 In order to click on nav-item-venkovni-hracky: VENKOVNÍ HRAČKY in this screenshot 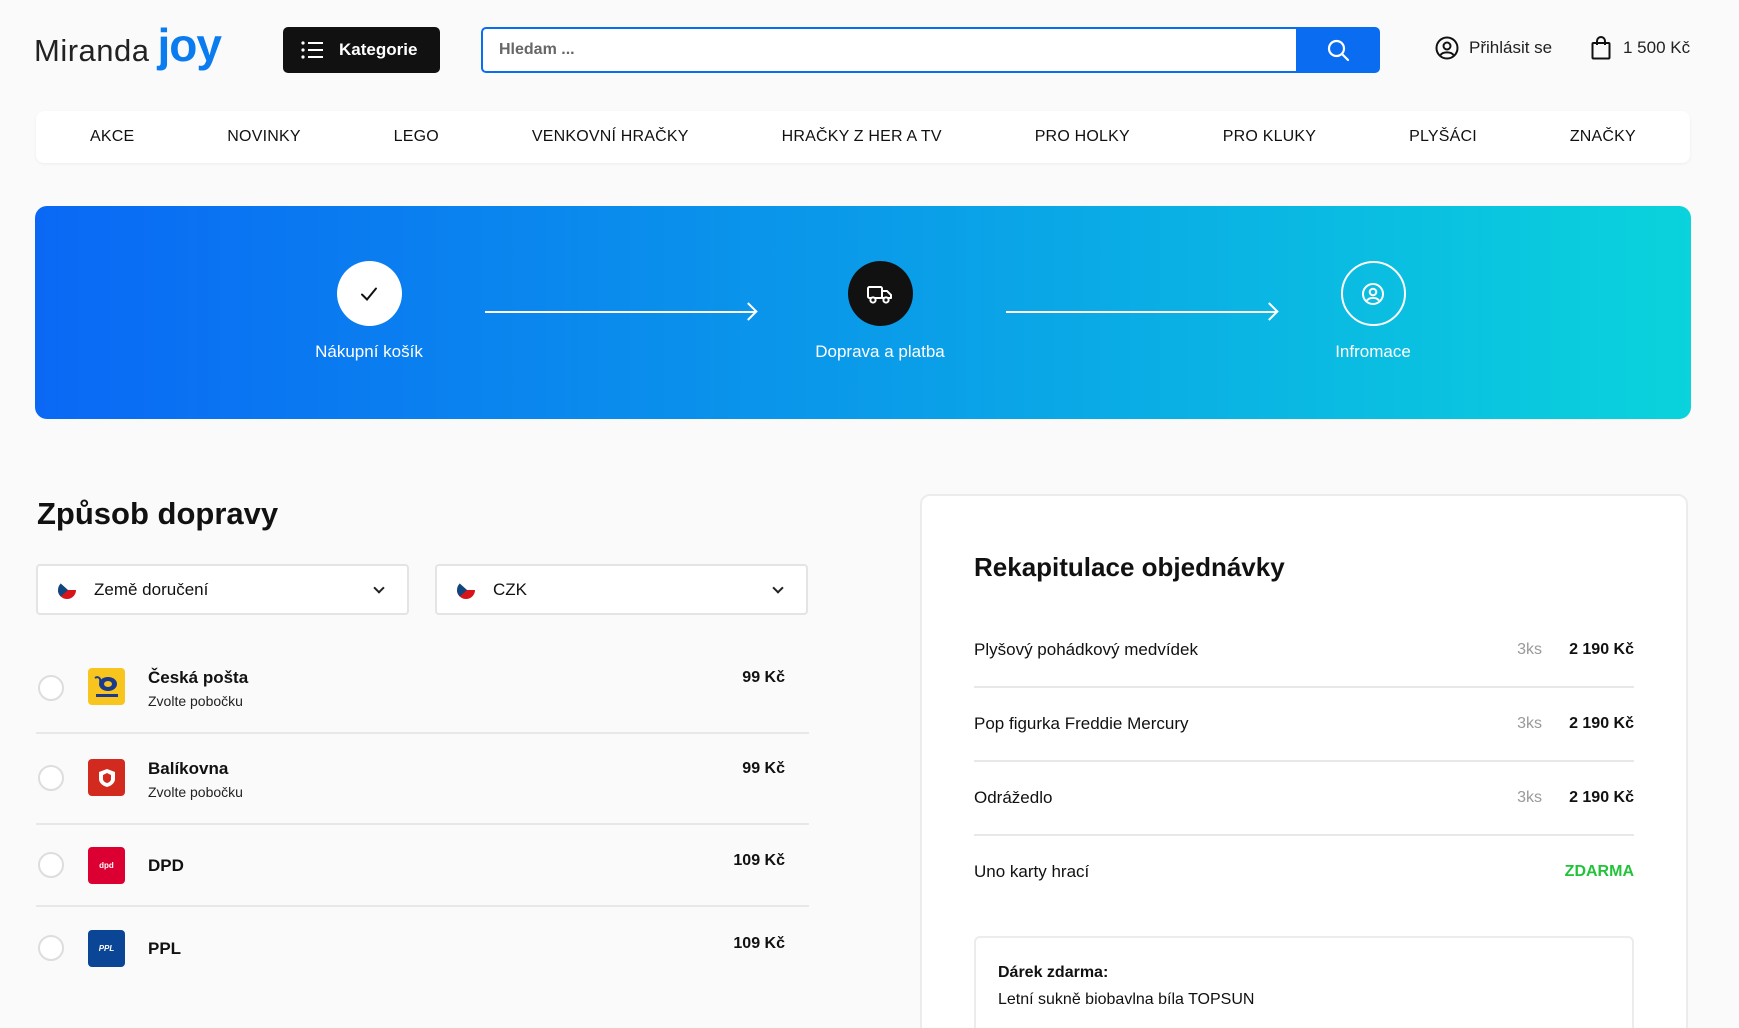, I will do `click(610, 137)`.